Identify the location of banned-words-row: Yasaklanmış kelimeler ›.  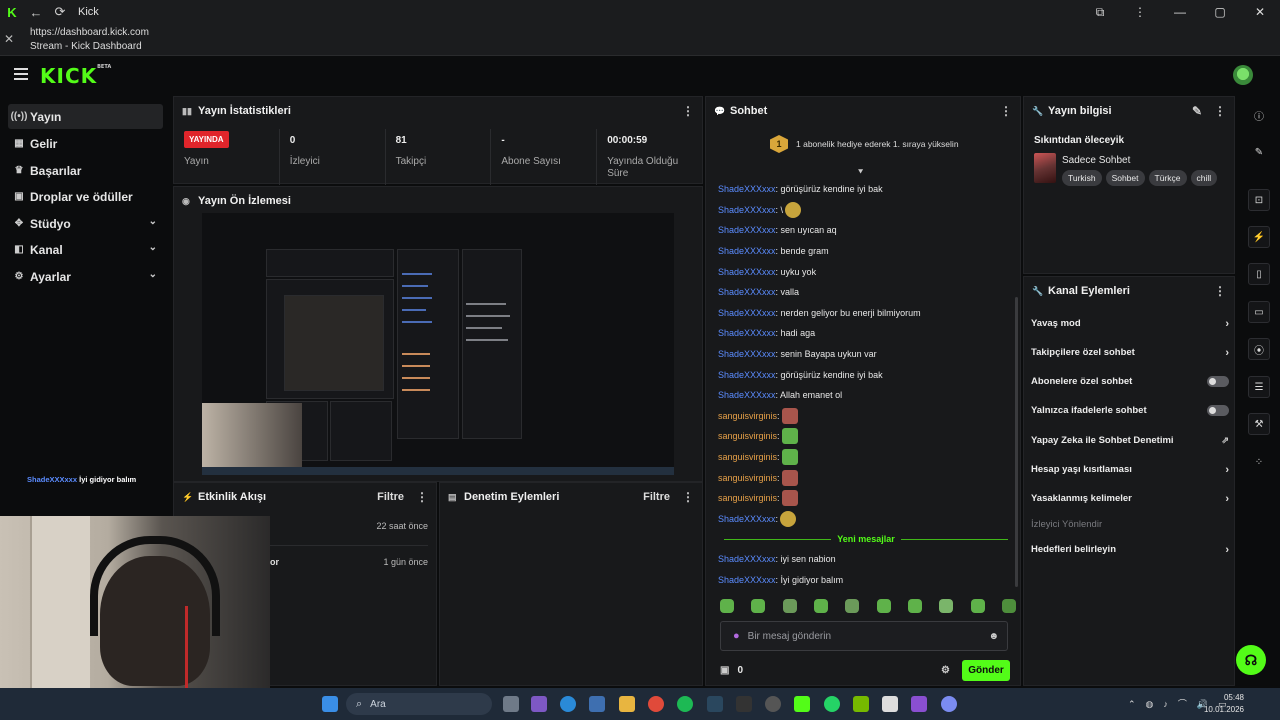
(1130, 498).